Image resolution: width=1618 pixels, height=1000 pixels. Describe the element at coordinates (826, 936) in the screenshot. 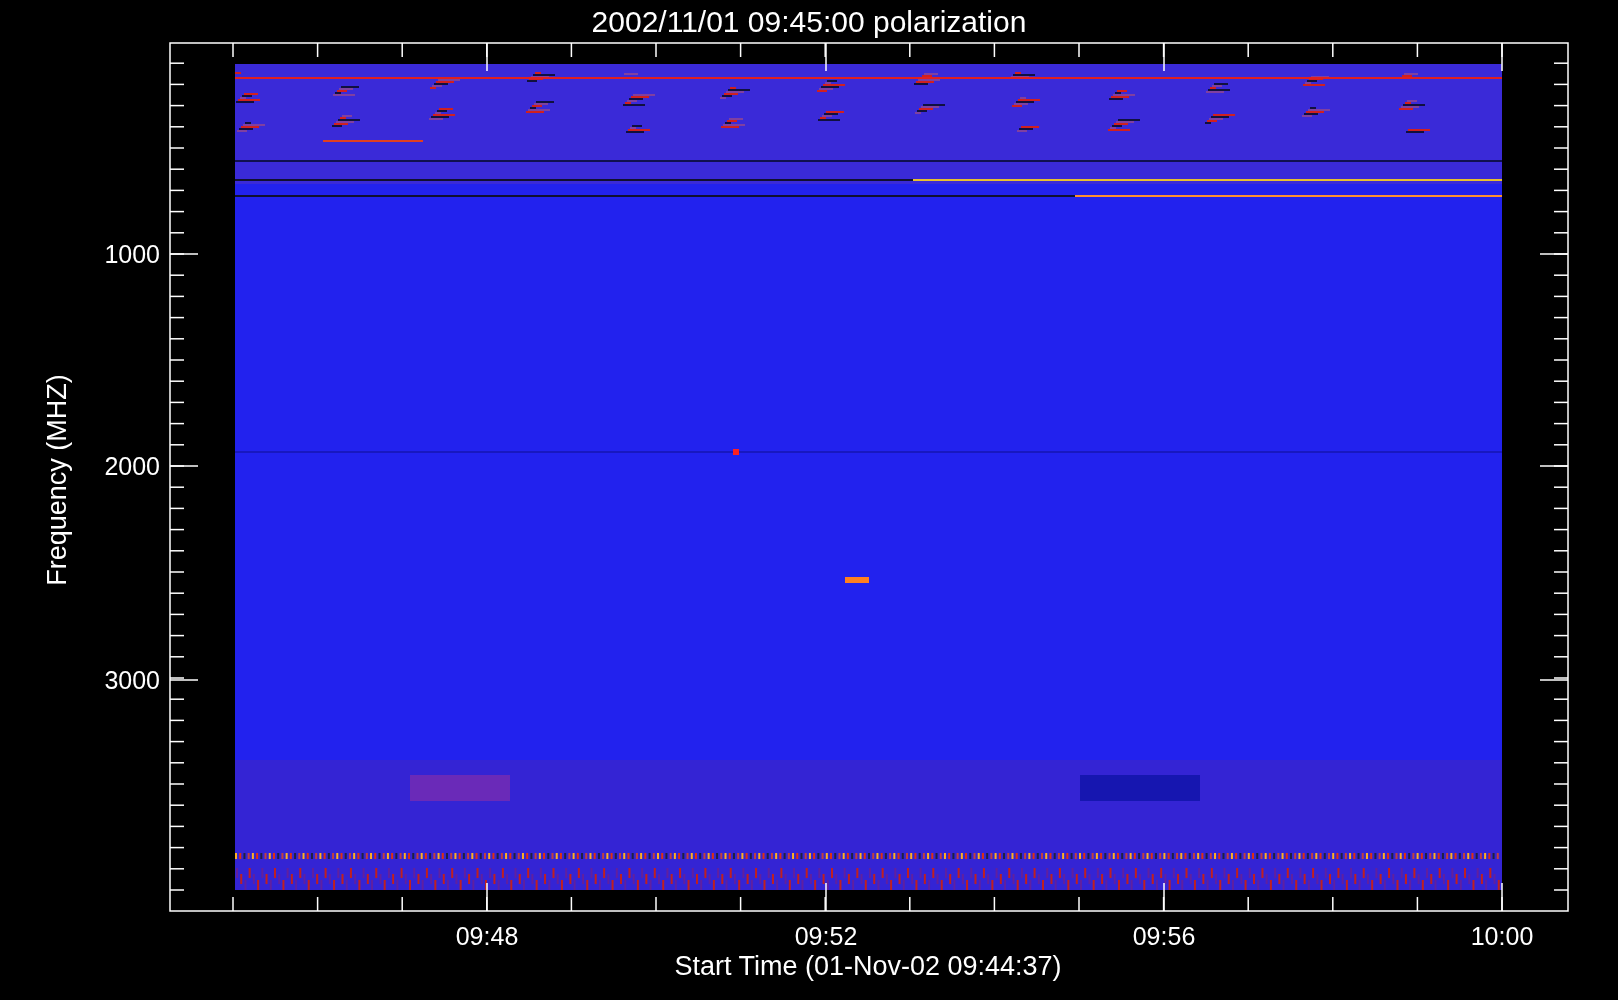

I see `x-tick-label: 09:52` at that location.